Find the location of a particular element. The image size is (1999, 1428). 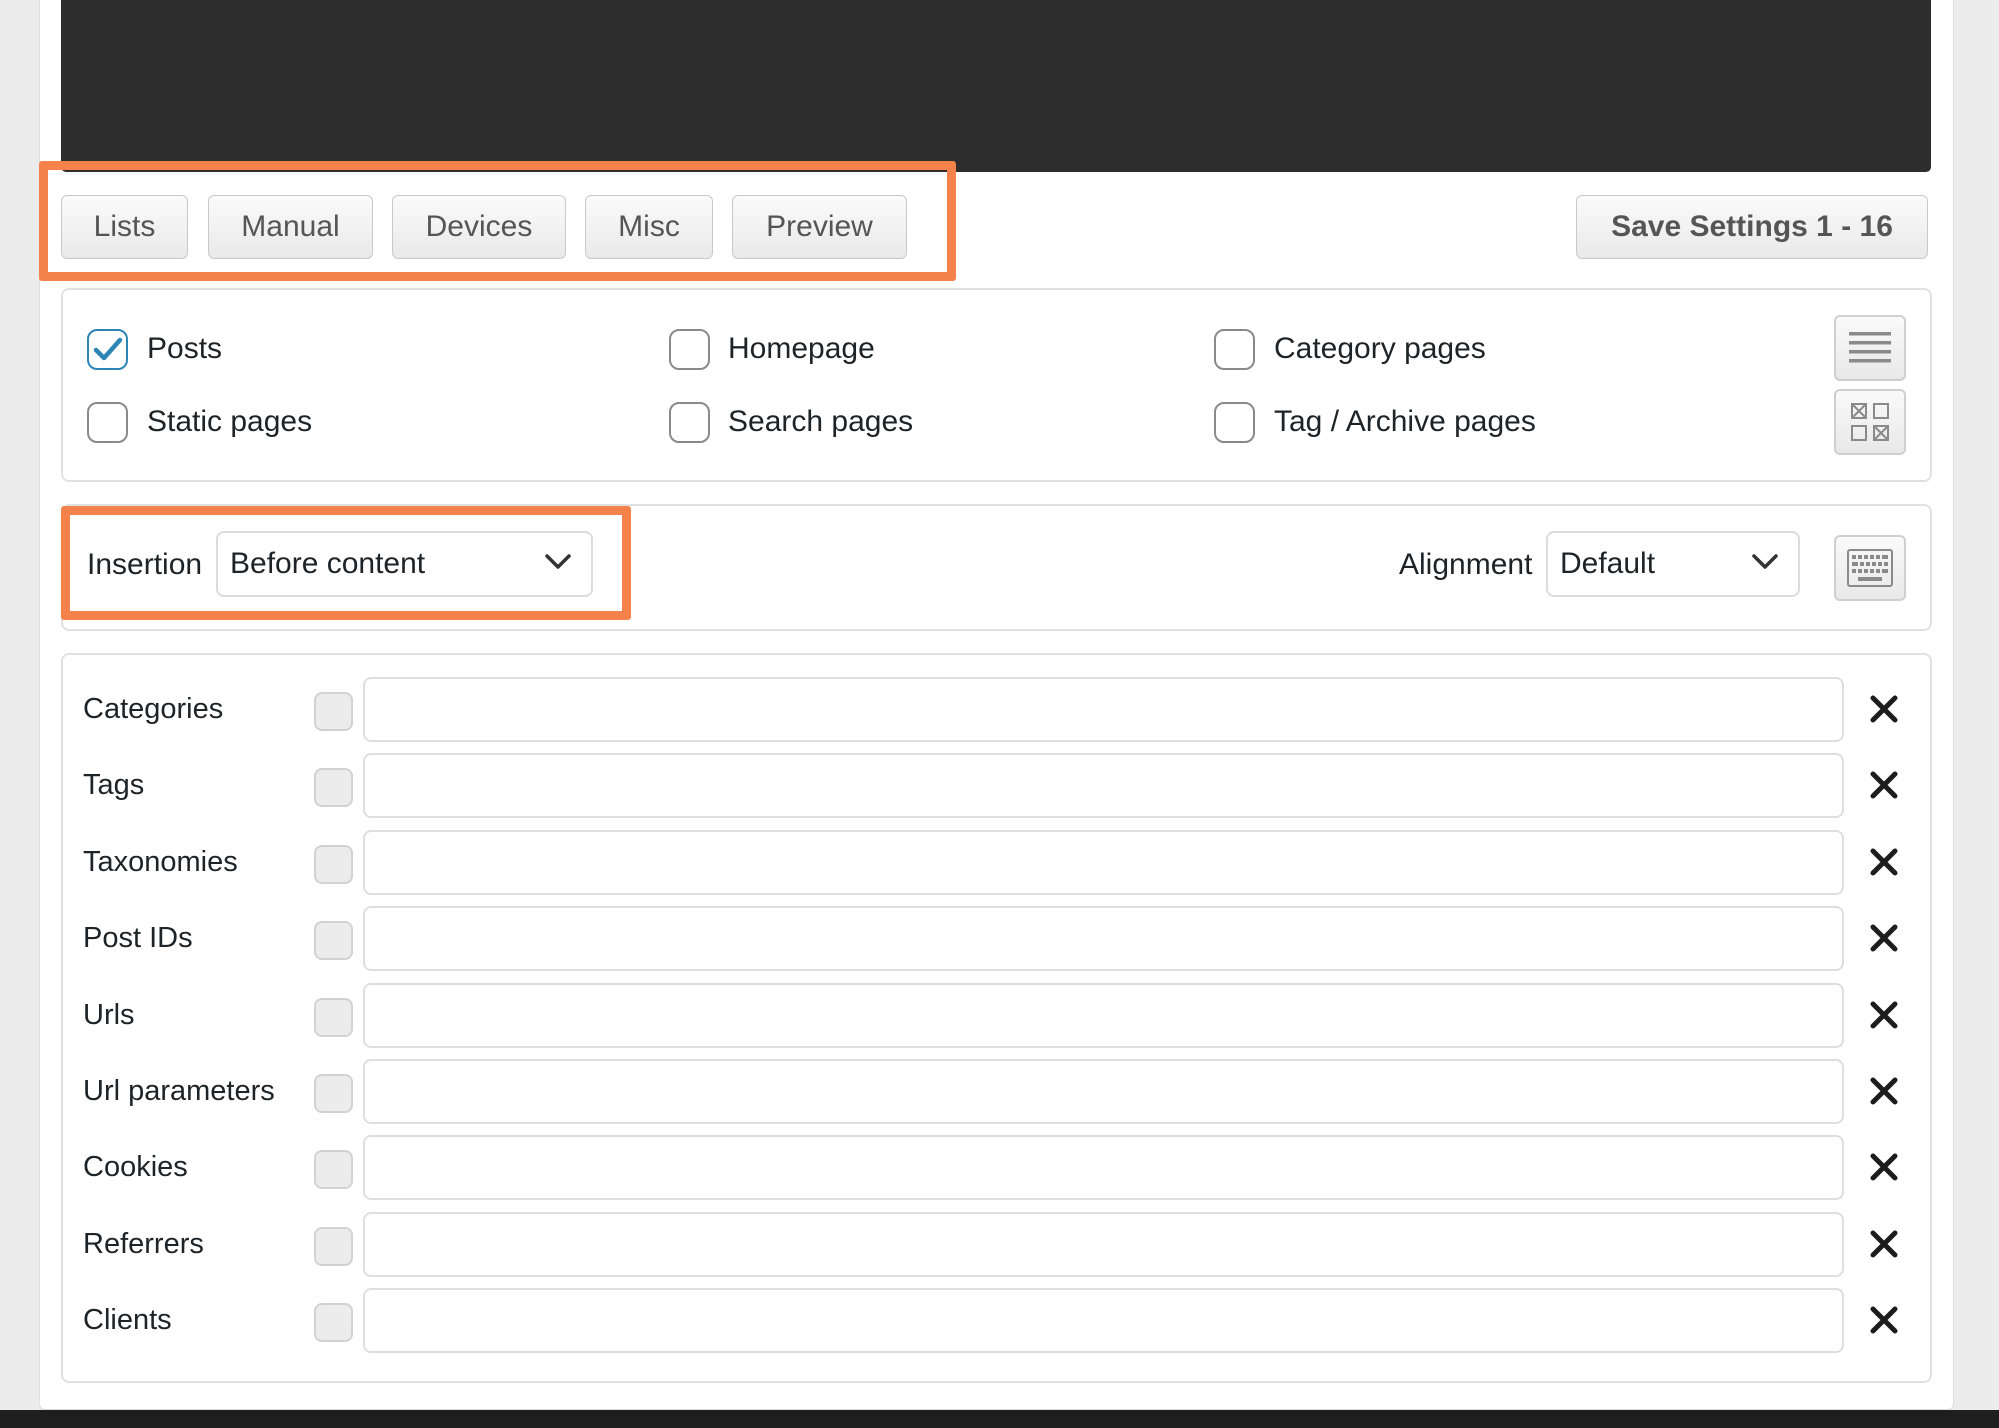

tab-label: Devices is located at coordinates (479, 226).